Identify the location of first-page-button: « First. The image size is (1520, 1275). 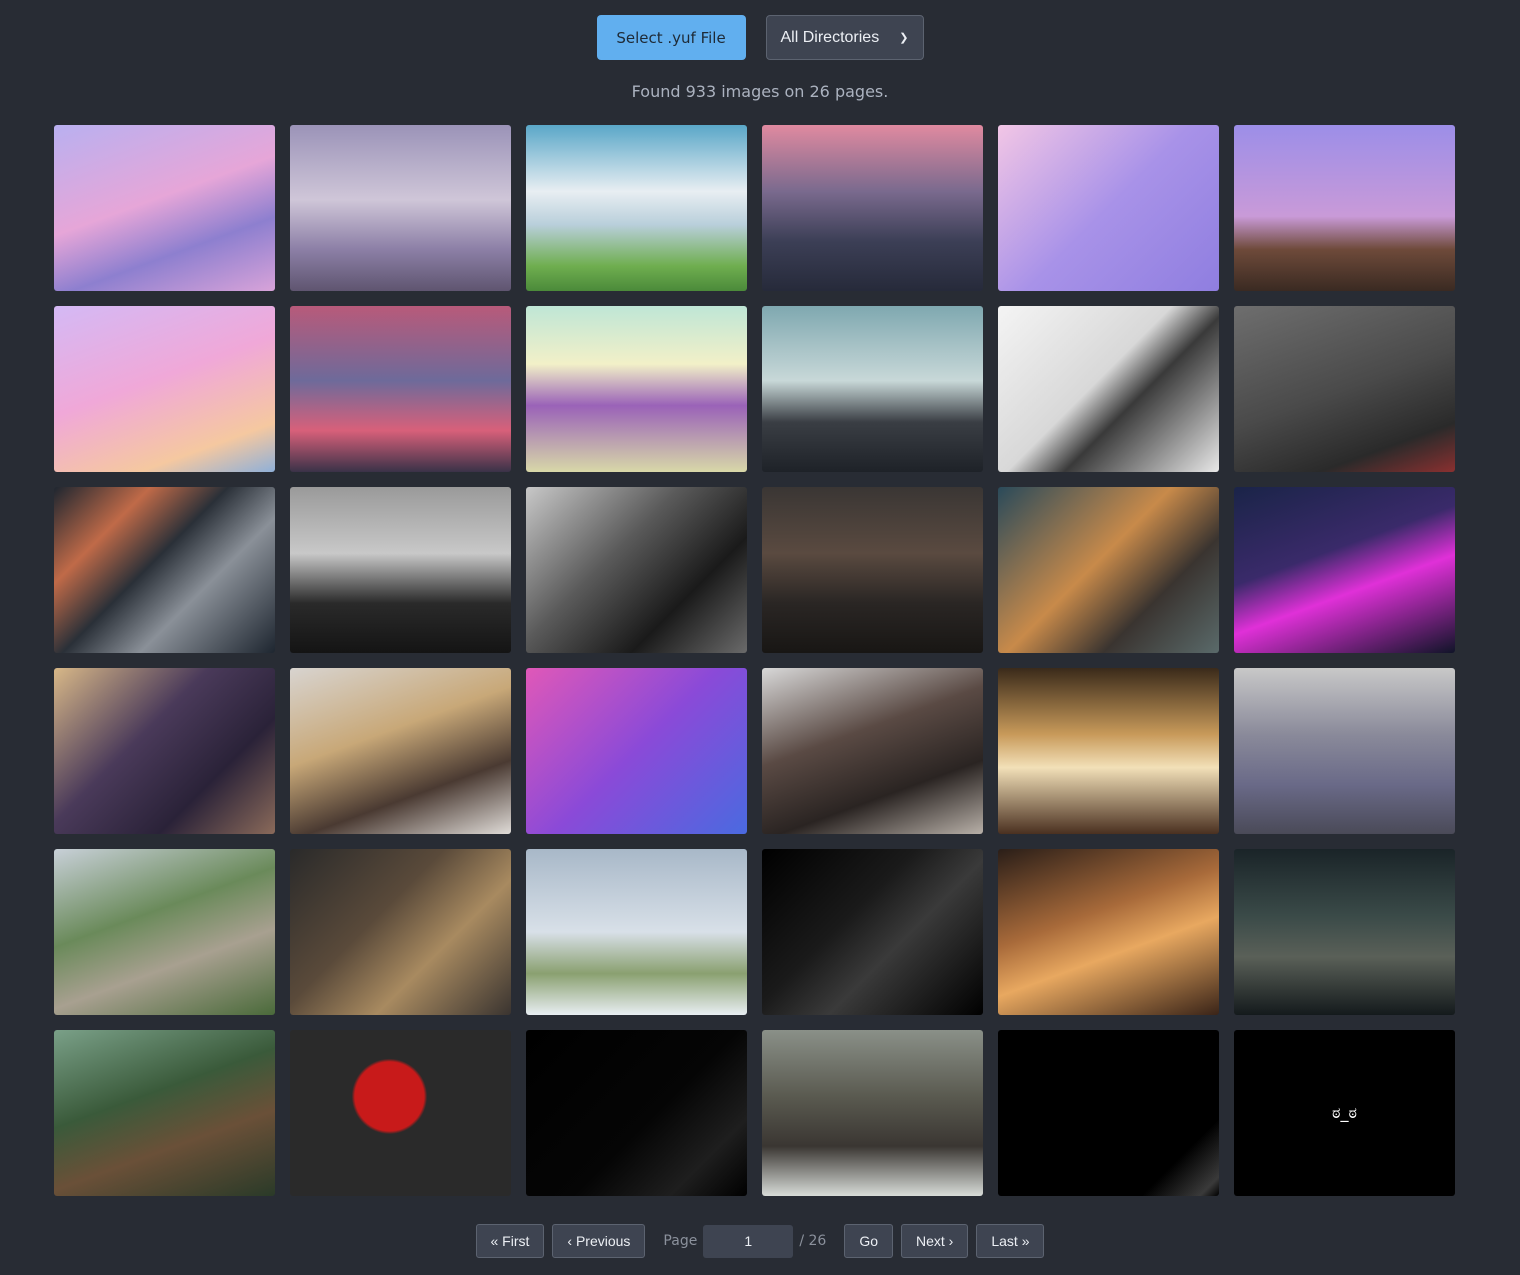
(510, 1241).